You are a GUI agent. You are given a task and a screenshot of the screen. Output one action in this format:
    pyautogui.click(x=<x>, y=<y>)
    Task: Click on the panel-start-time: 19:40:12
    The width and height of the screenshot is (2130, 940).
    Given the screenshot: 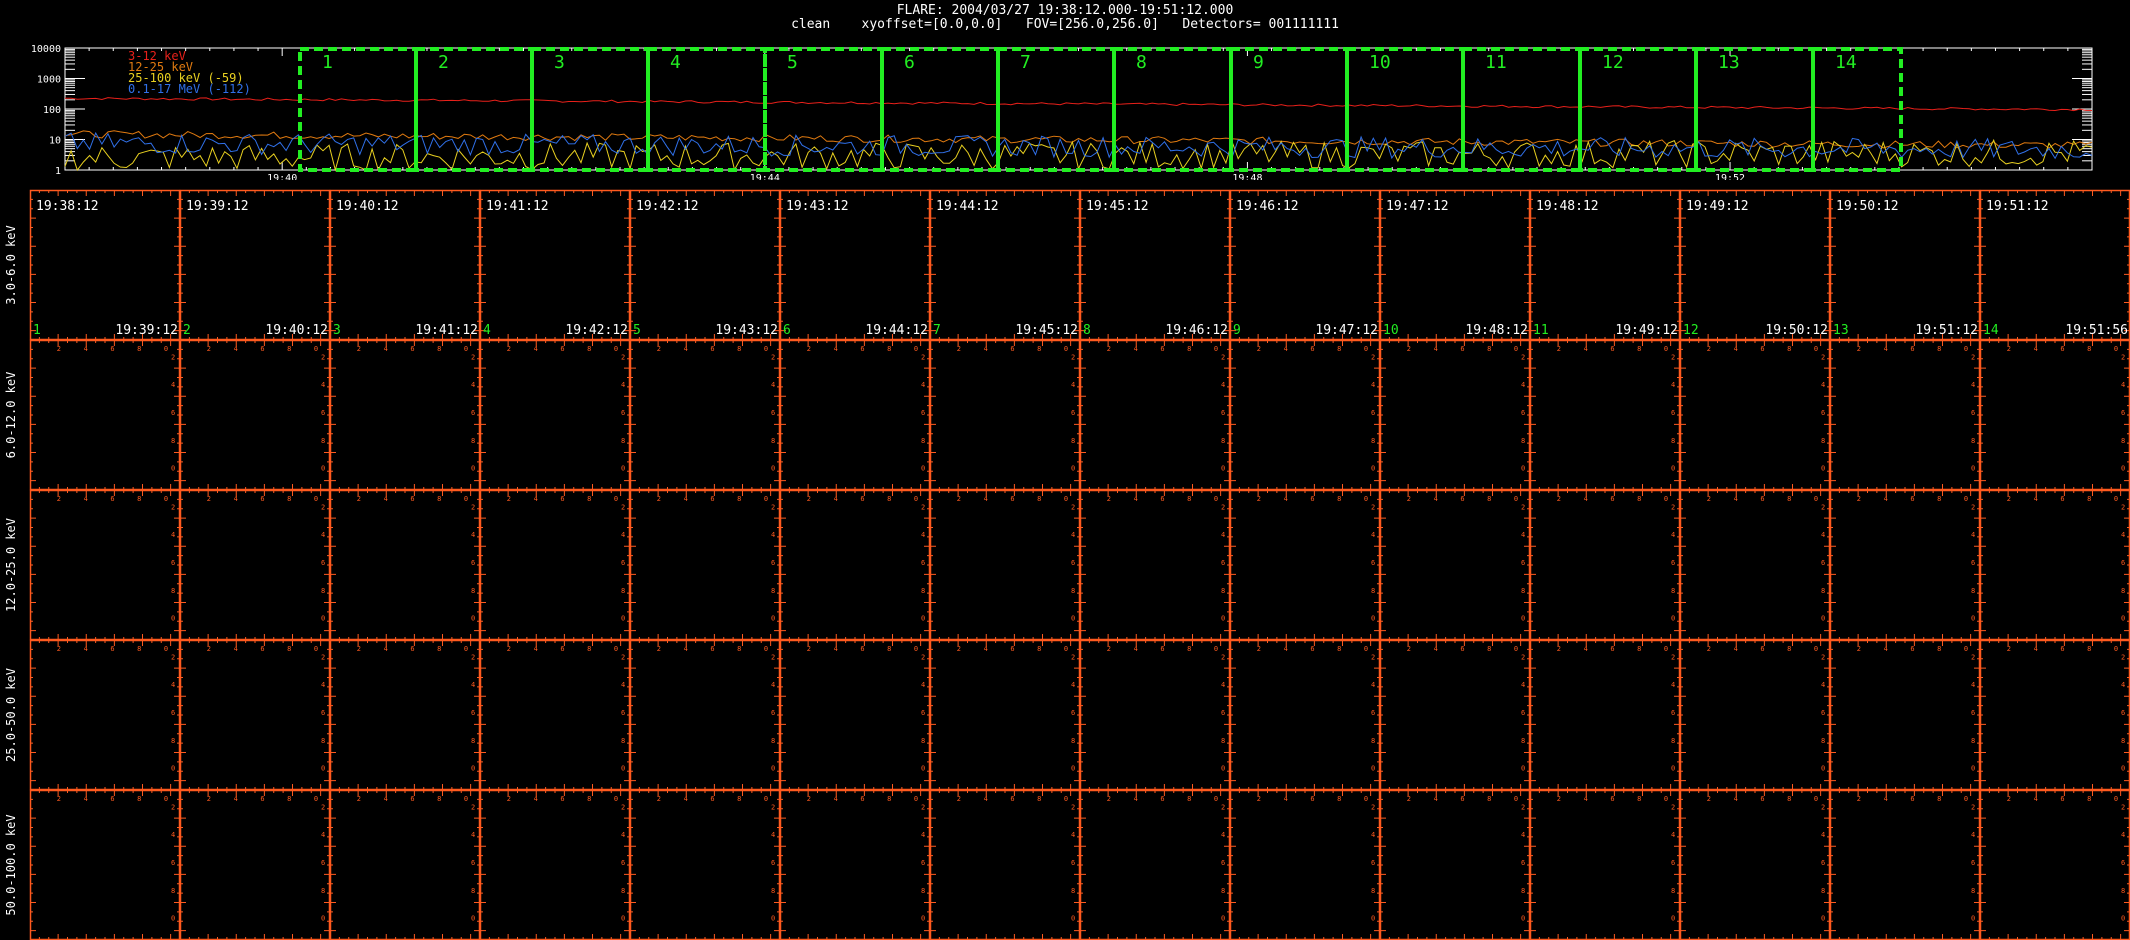 What is the action you would take?
    pyautogui.click(x=367, y=206)
    